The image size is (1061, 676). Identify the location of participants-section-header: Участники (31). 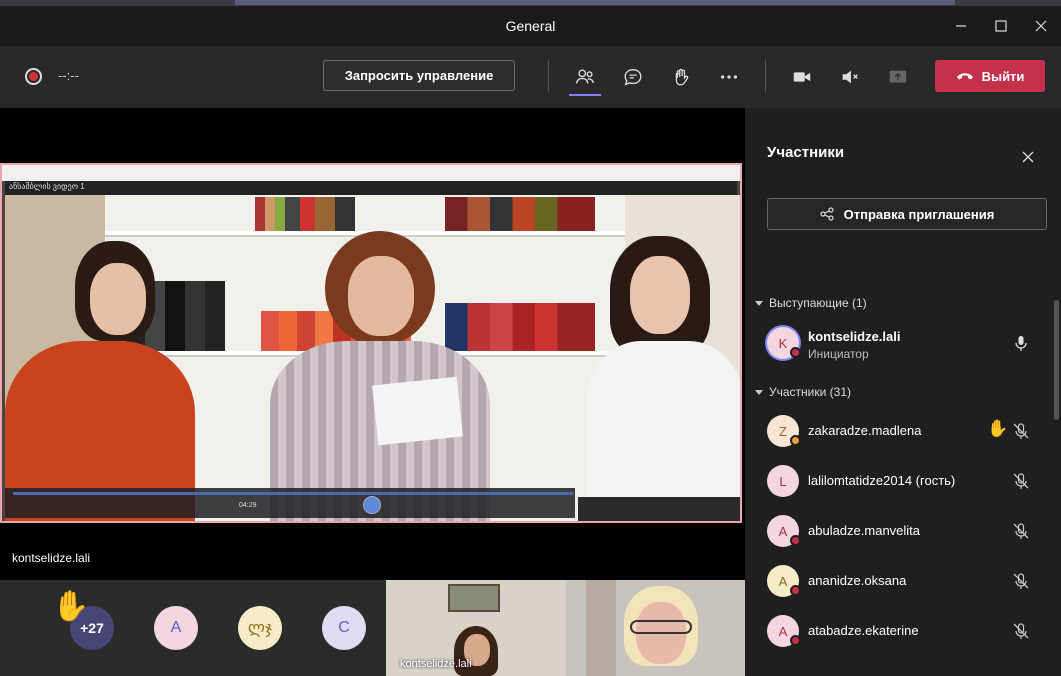
(803, 392).